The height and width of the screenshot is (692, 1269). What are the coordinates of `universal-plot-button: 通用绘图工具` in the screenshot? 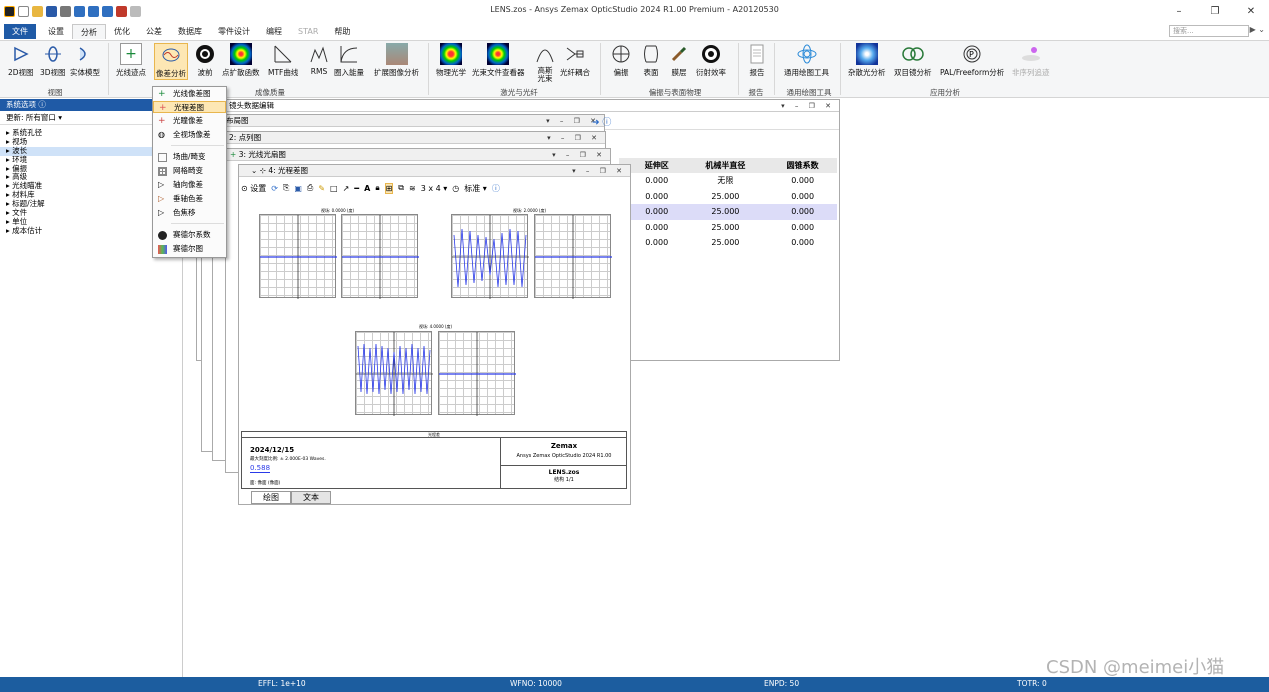 It's located at (806, 60).